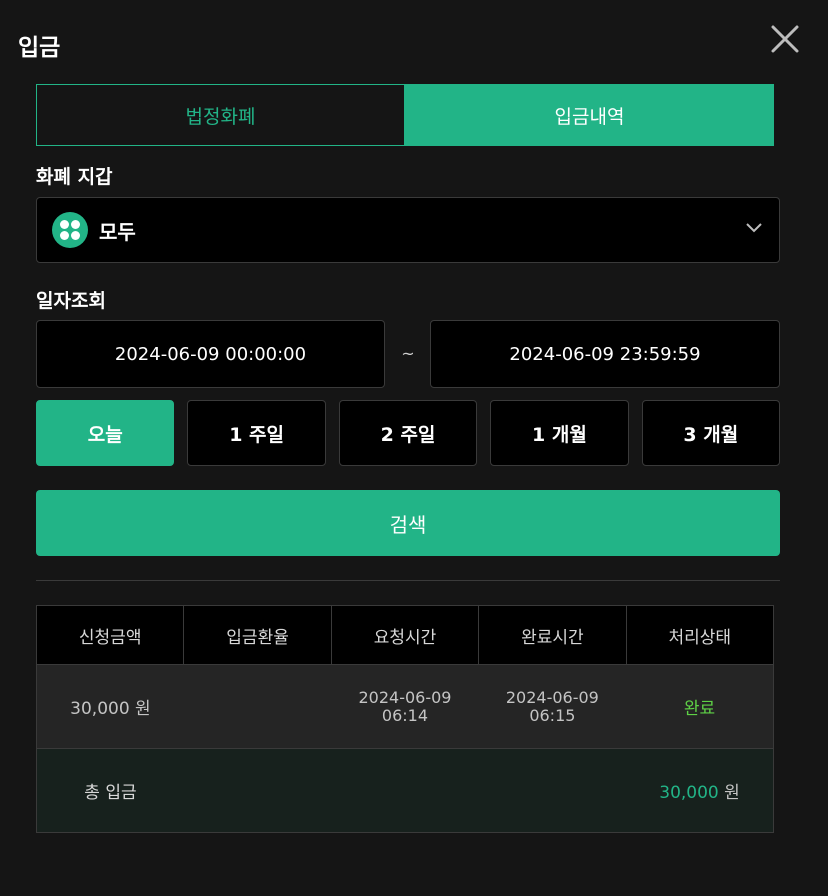 This screenshot has height=896, width=828. Describe the element at coordinates (257, 635) in the screenshot. I see `column-header-rate: 입금환율` at that location.